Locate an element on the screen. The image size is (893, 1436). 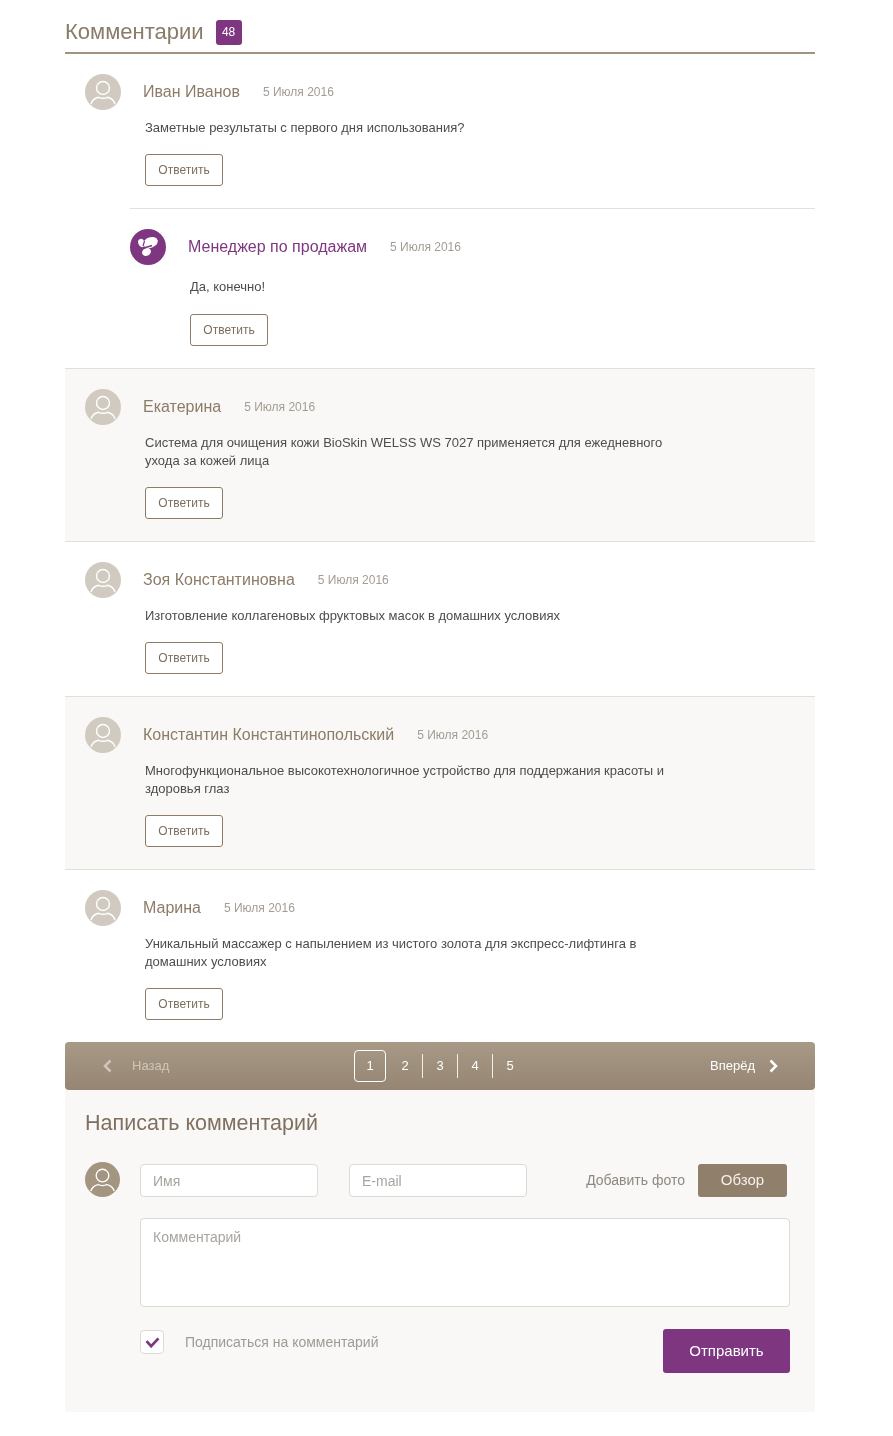
name-input: Имя is located at coordinates (229, 1180).